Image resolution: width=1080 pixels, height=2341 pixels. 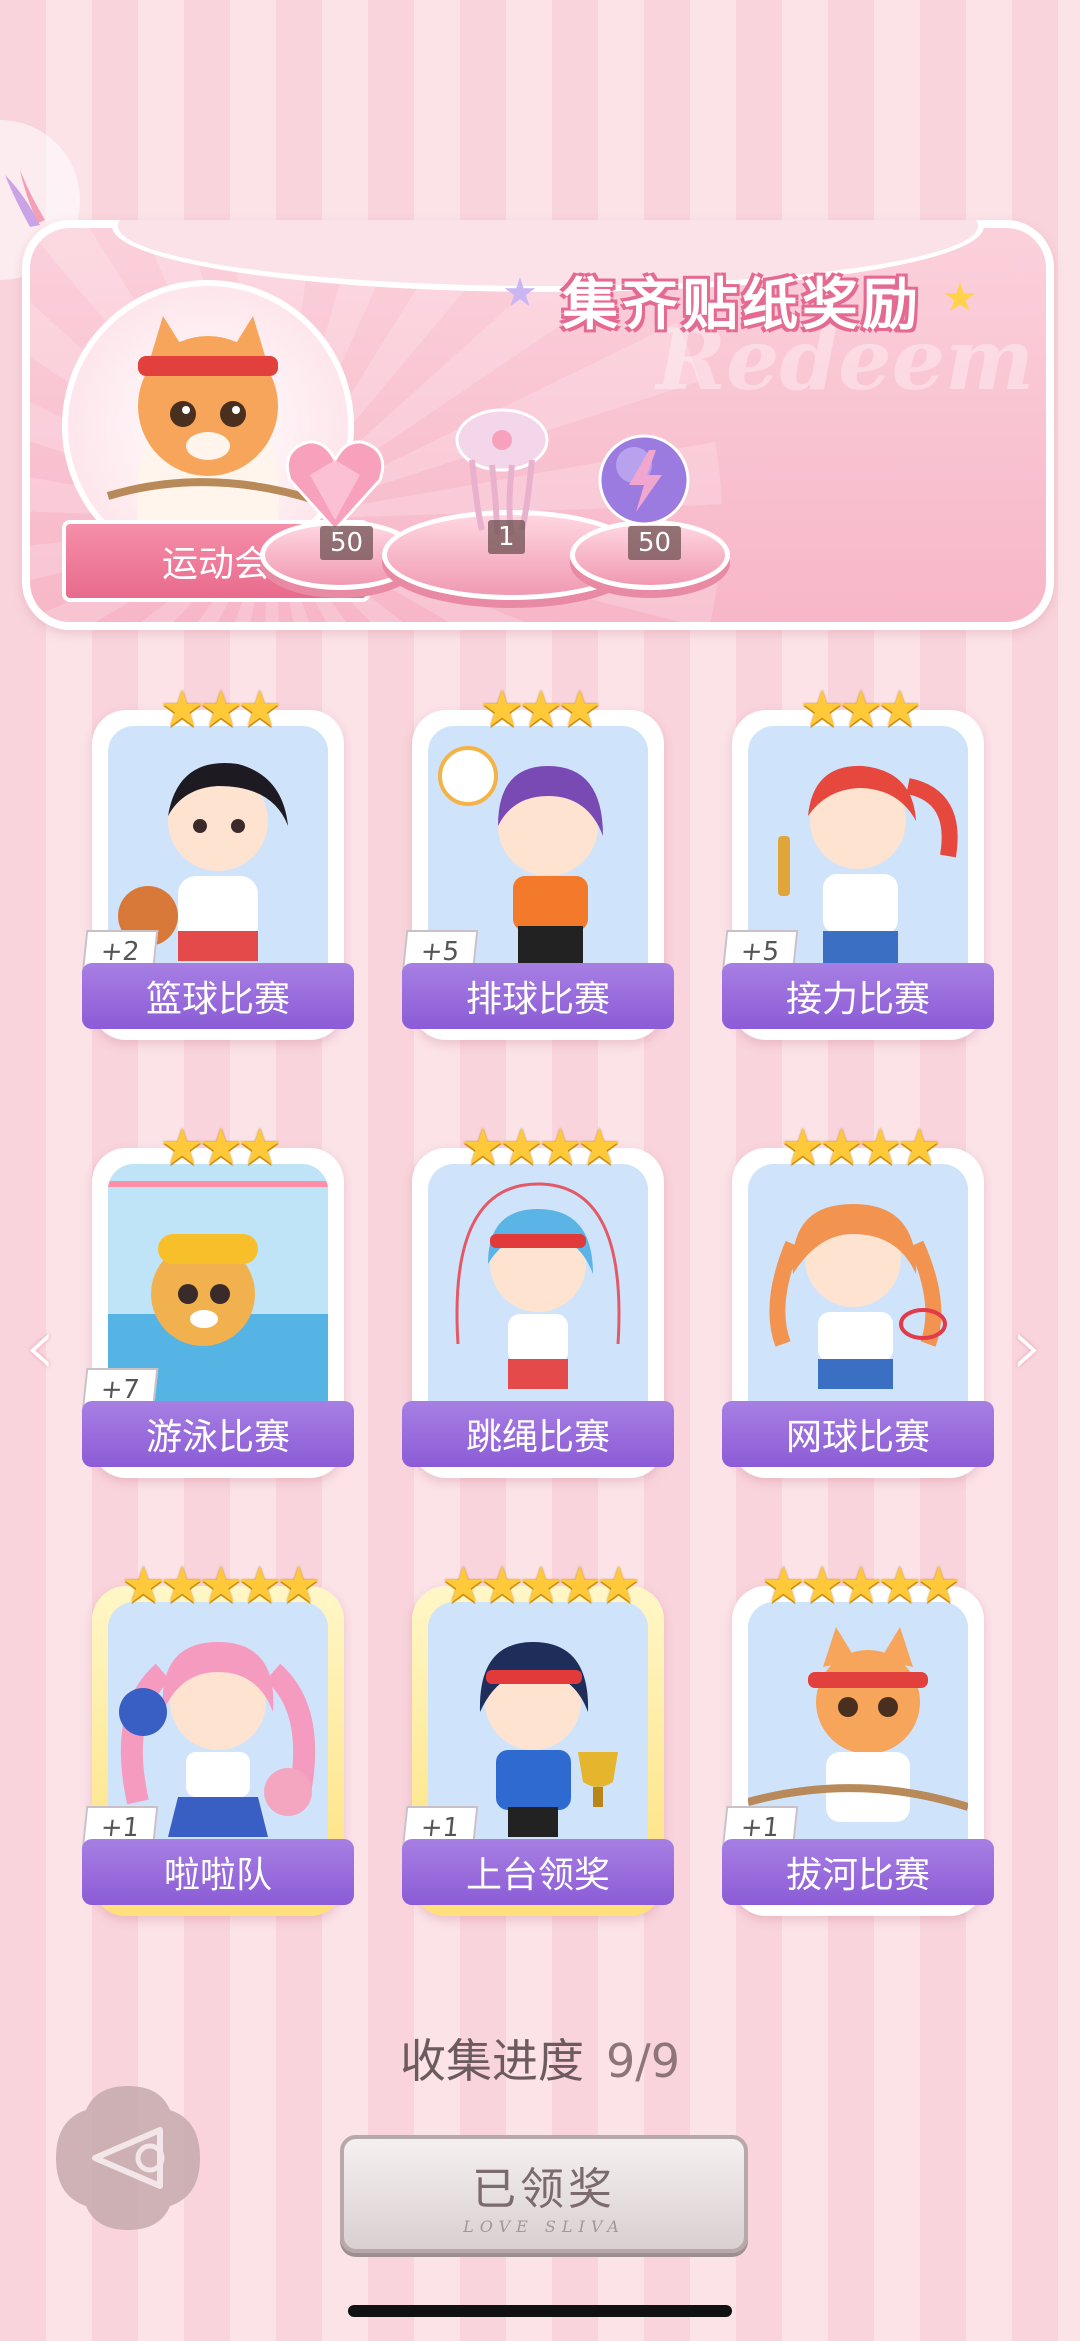 What do you see at coordinates (858, 996) in the screenshot?
I see `sticker-label: 接力比赛` at bounding box center [858, 996].